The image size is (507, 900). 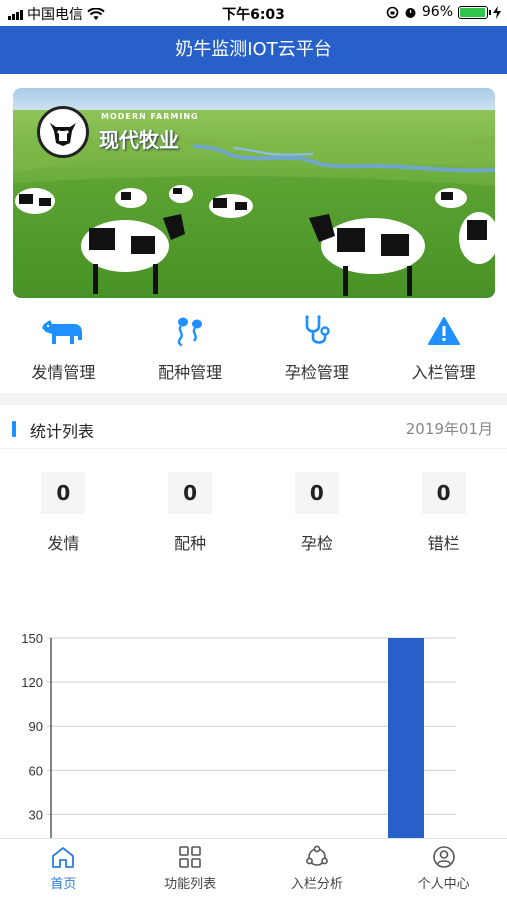 What do you see at coordinates (36, 814) in the screenshot?
I see `y-tick-label: 30` at bounding box center [36, 814].